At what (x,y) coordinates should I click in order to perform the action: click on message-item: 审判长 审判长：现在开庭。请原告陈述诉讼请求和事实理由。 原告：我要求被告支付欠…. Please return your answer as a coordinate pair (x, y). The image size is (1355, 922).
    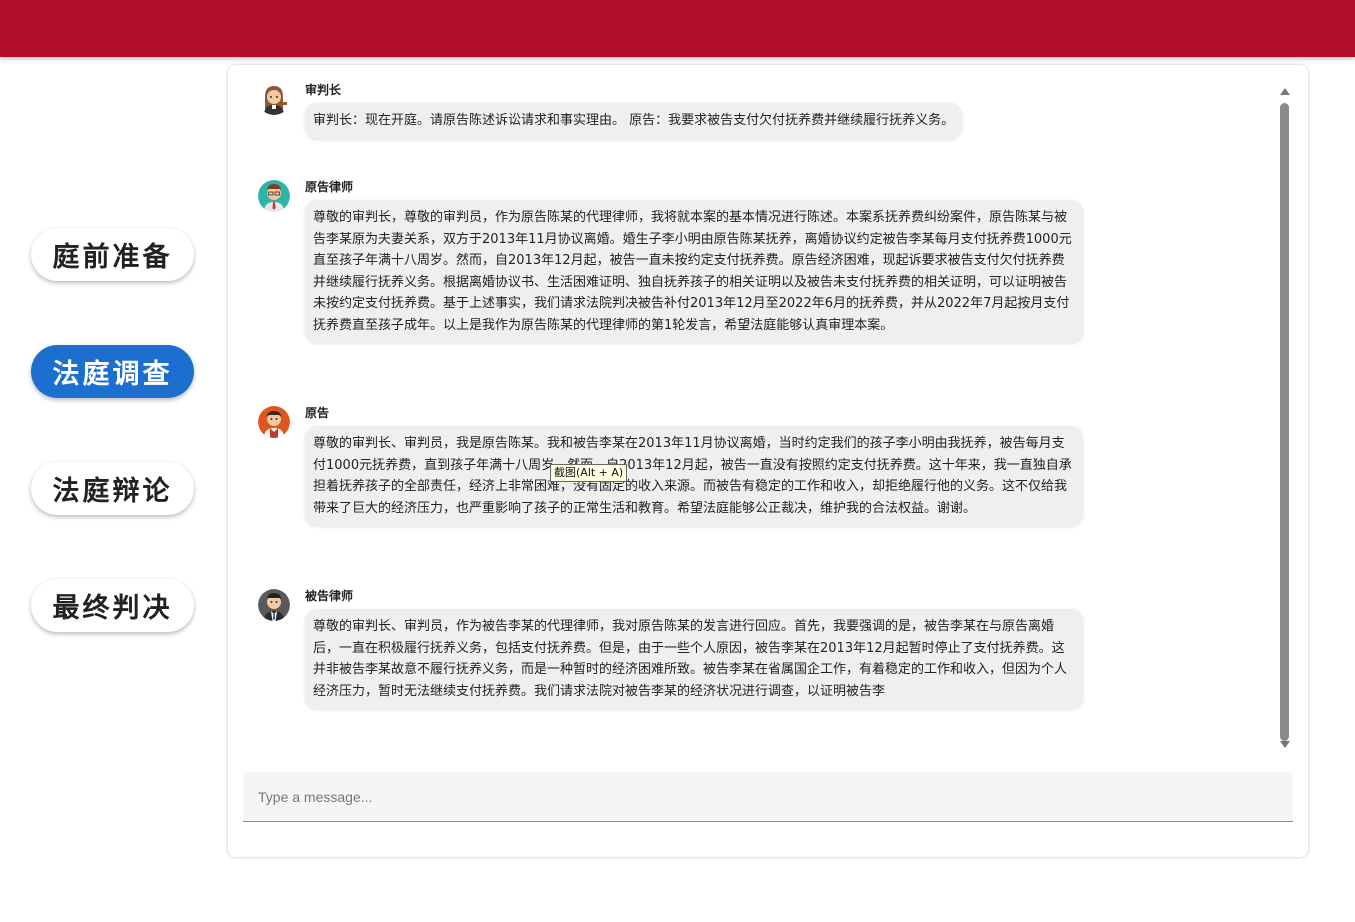
    Looking at the image, I should click on (673, 105).